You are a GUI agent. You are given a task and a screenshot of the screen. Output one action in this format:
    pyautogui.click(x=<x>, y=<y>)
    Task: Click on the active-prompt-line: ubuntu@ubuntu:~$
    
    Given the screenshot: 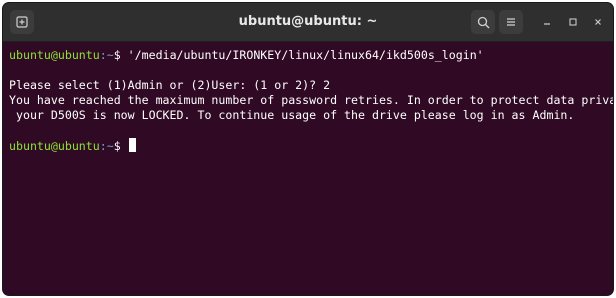 What is the action you would take?
    pyautogui.click(x=311, y=145)
    